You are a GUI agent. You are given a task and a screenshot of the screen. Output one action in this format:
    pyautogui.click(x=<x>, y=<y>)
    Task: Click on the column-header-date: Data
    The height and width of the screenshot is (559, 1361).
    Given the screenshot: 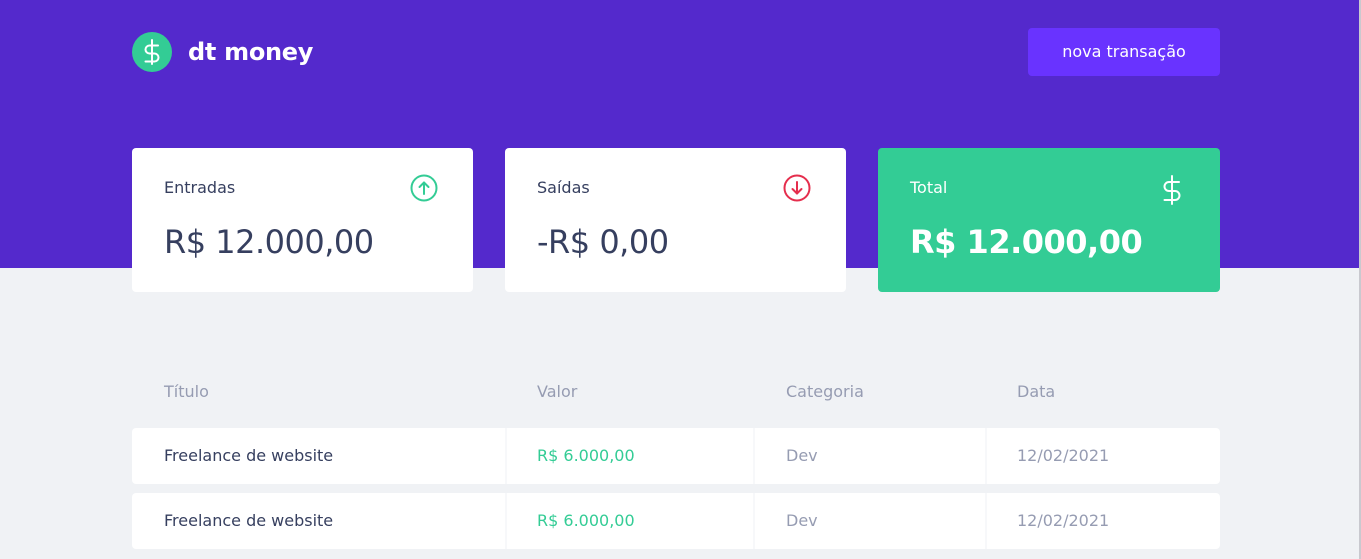 What is the action you would take?
    pyautogui.click(x=1036, y=391)
    